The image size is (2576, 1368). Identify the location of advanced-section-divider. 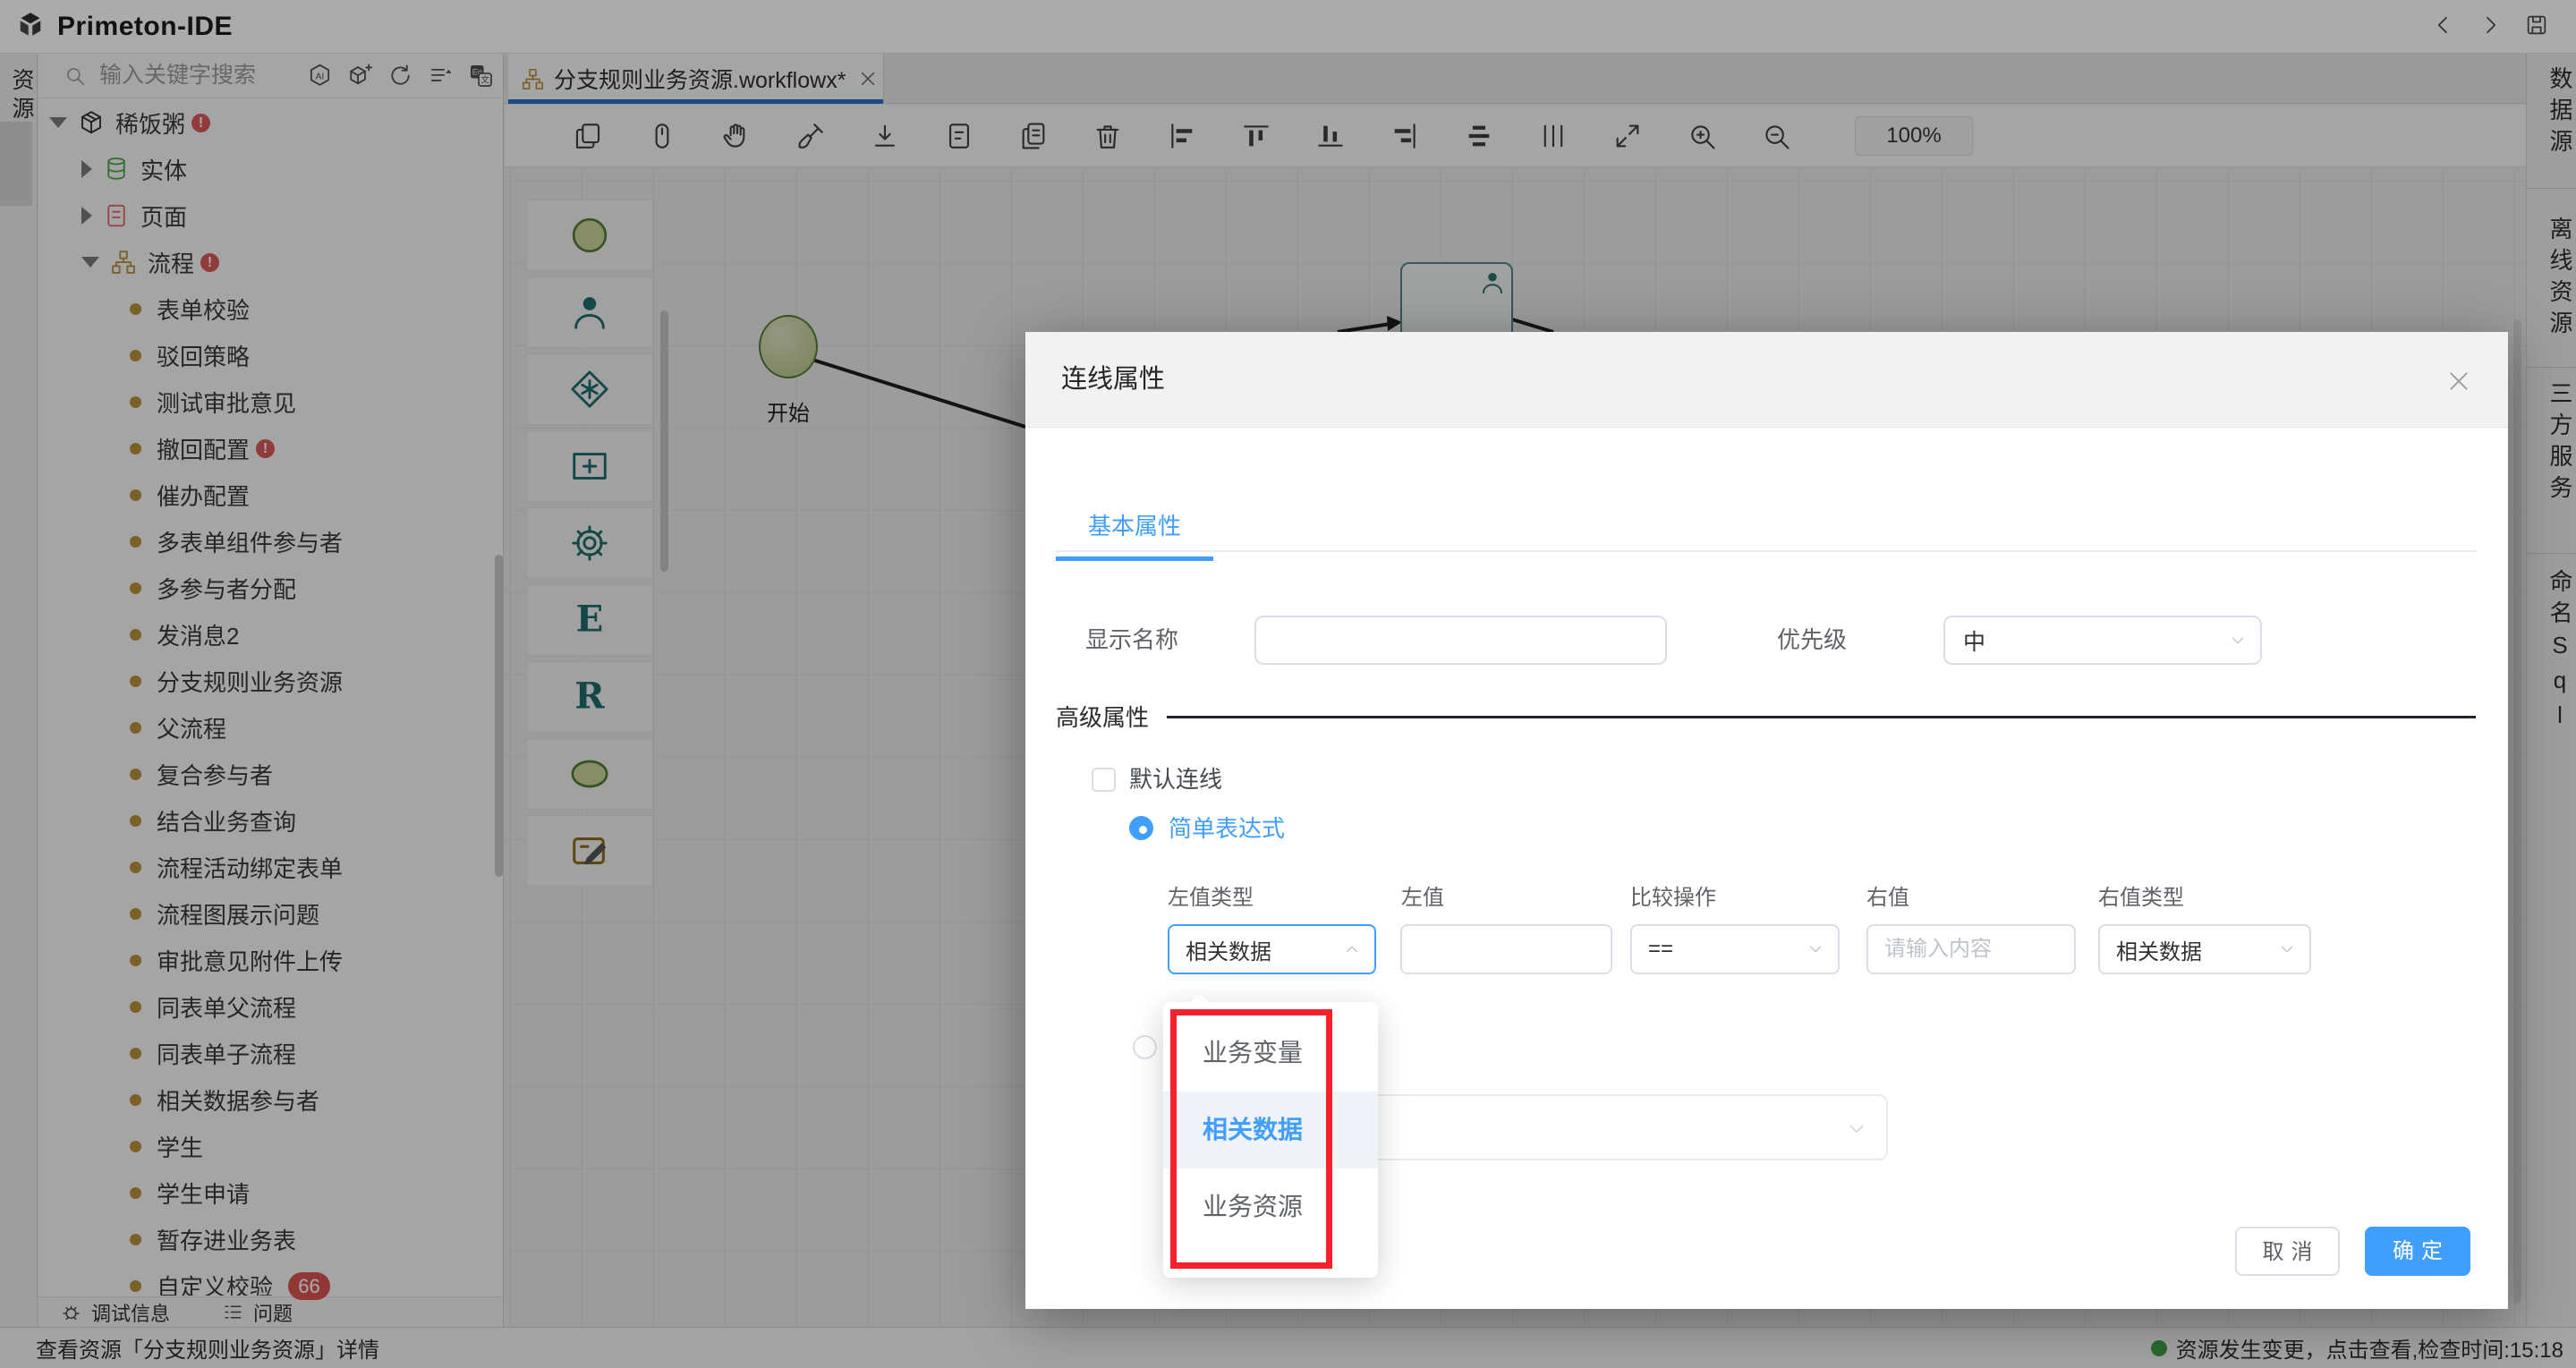
(1821, 717).